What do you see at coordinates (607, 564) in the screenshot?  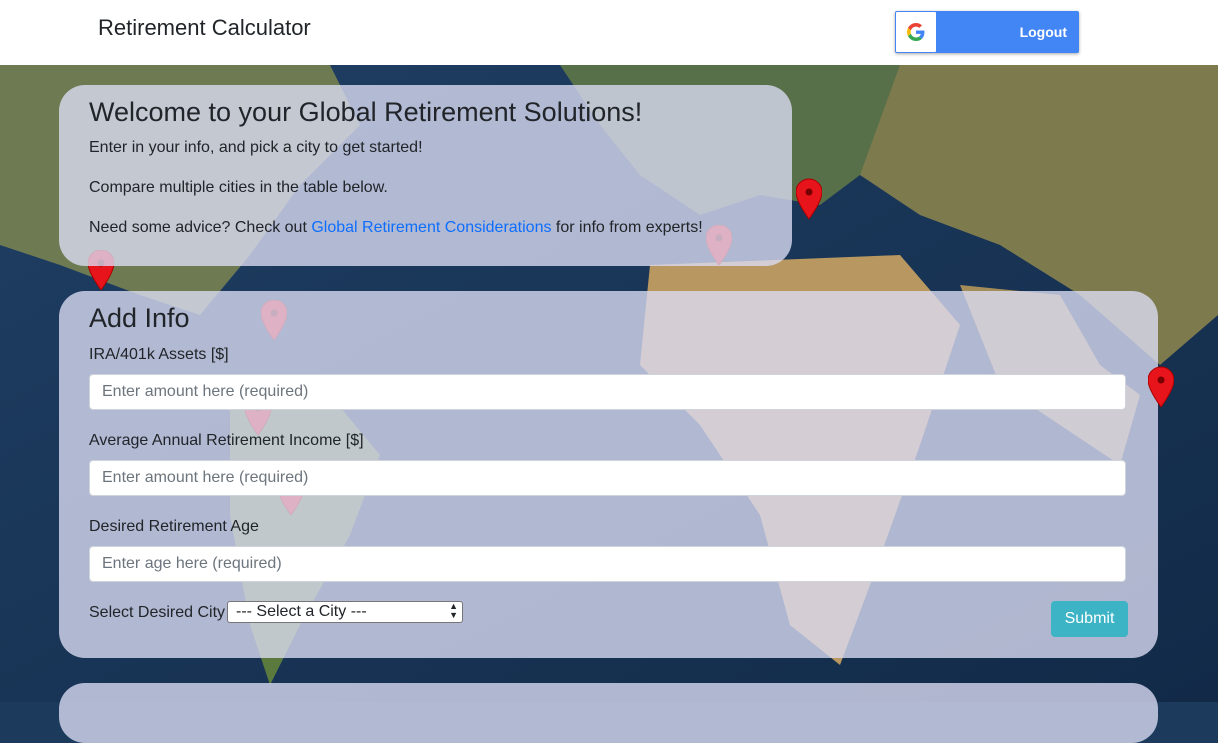 I see `age-input` at bounding box center [607, 564].